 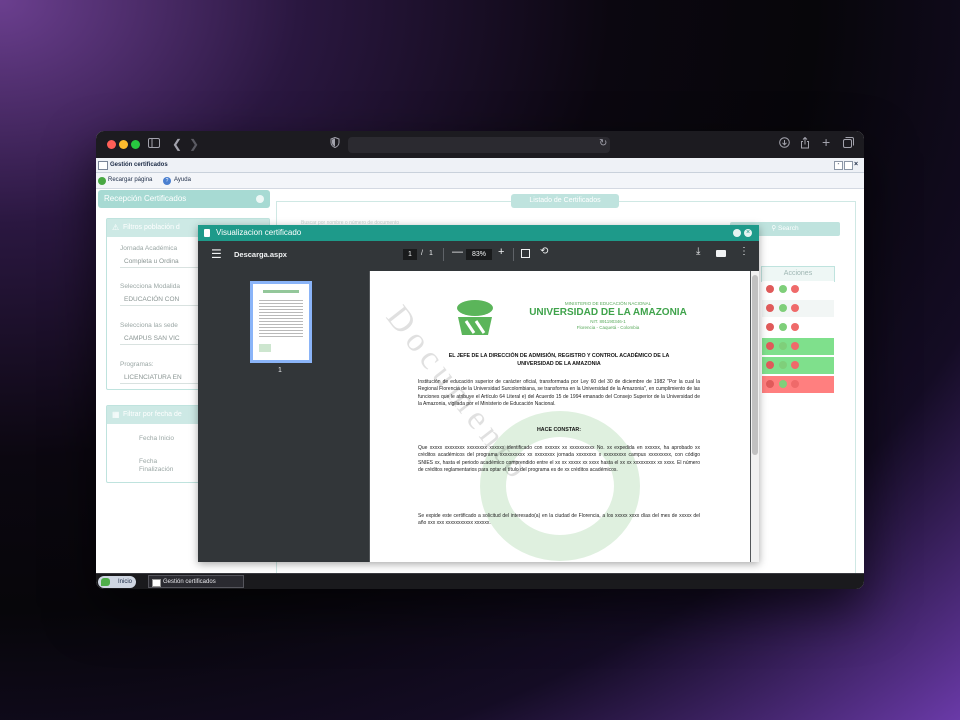 What do you see at coordinates (608, 312) in the screenshot?
I see `university-name: UNIVERSIDAD DE LA AMAZONIA` at bounding box center [608, 312].